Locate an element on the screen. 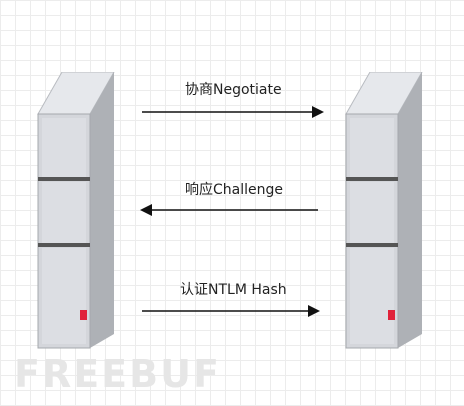 The width and height of the screenshot is (464, 406). negotiate-label: 协商Negotiate is located at coordinates (233, 90).